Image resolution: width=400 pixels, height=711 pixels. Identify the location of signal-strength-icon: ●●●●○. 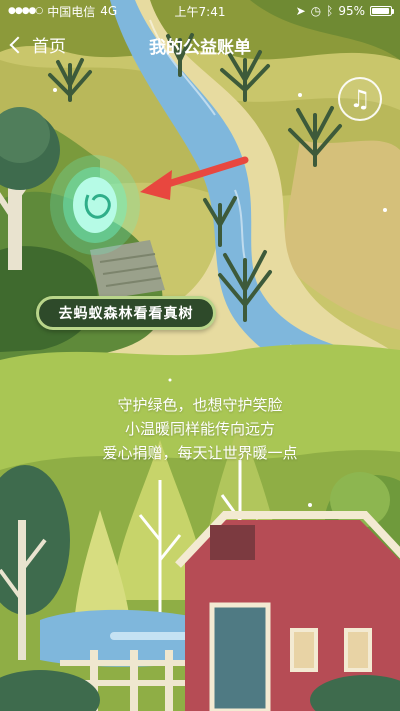
(25, 11).